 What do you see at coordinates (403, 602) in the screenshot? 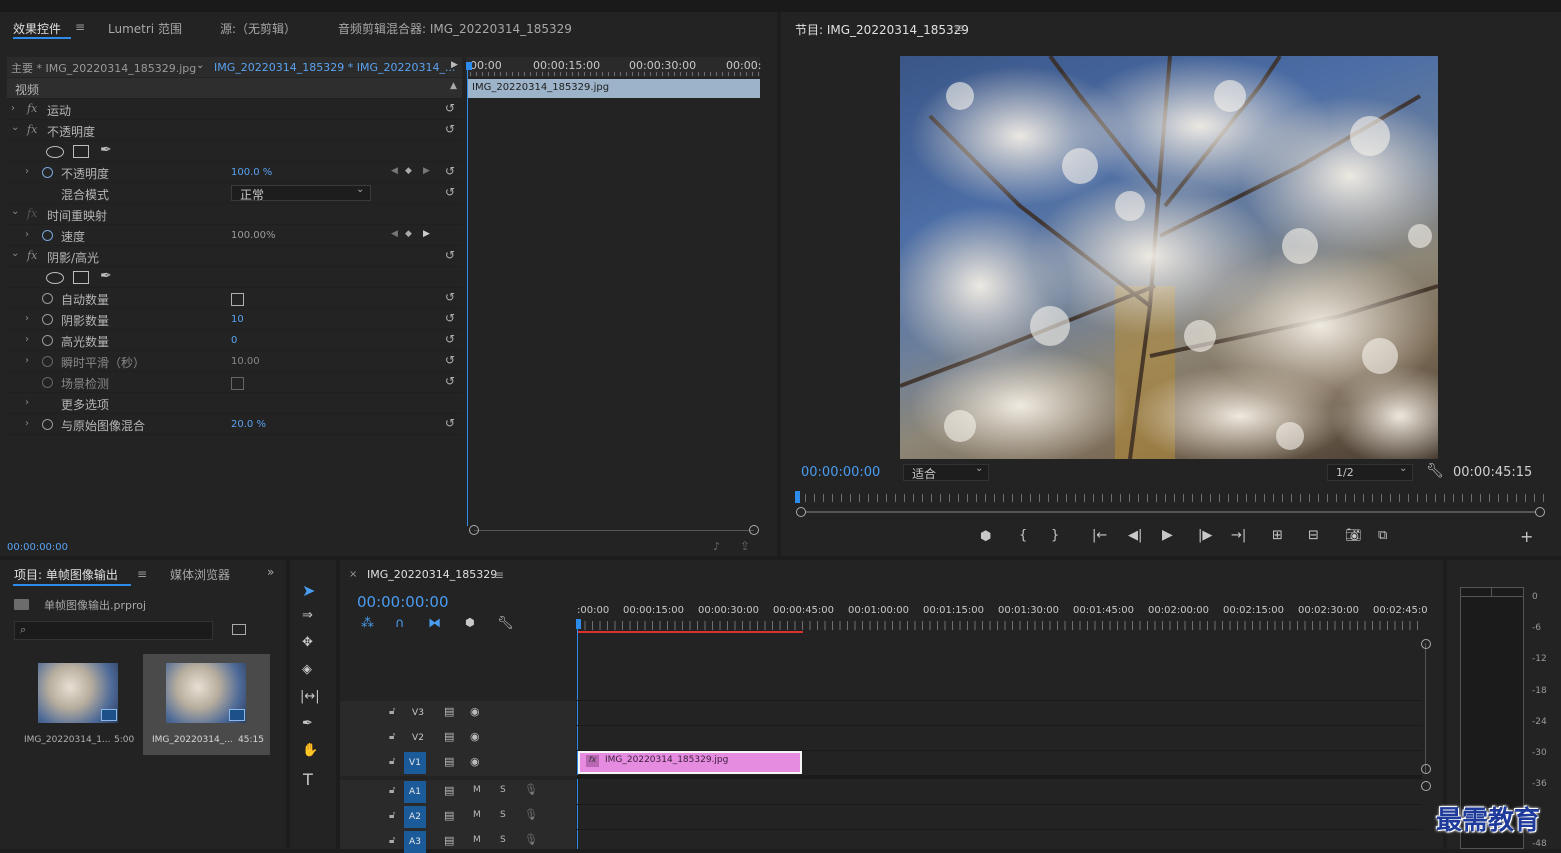
I see `timeline-timecode: 00:00:00:00` at bounding box center [403, 602].